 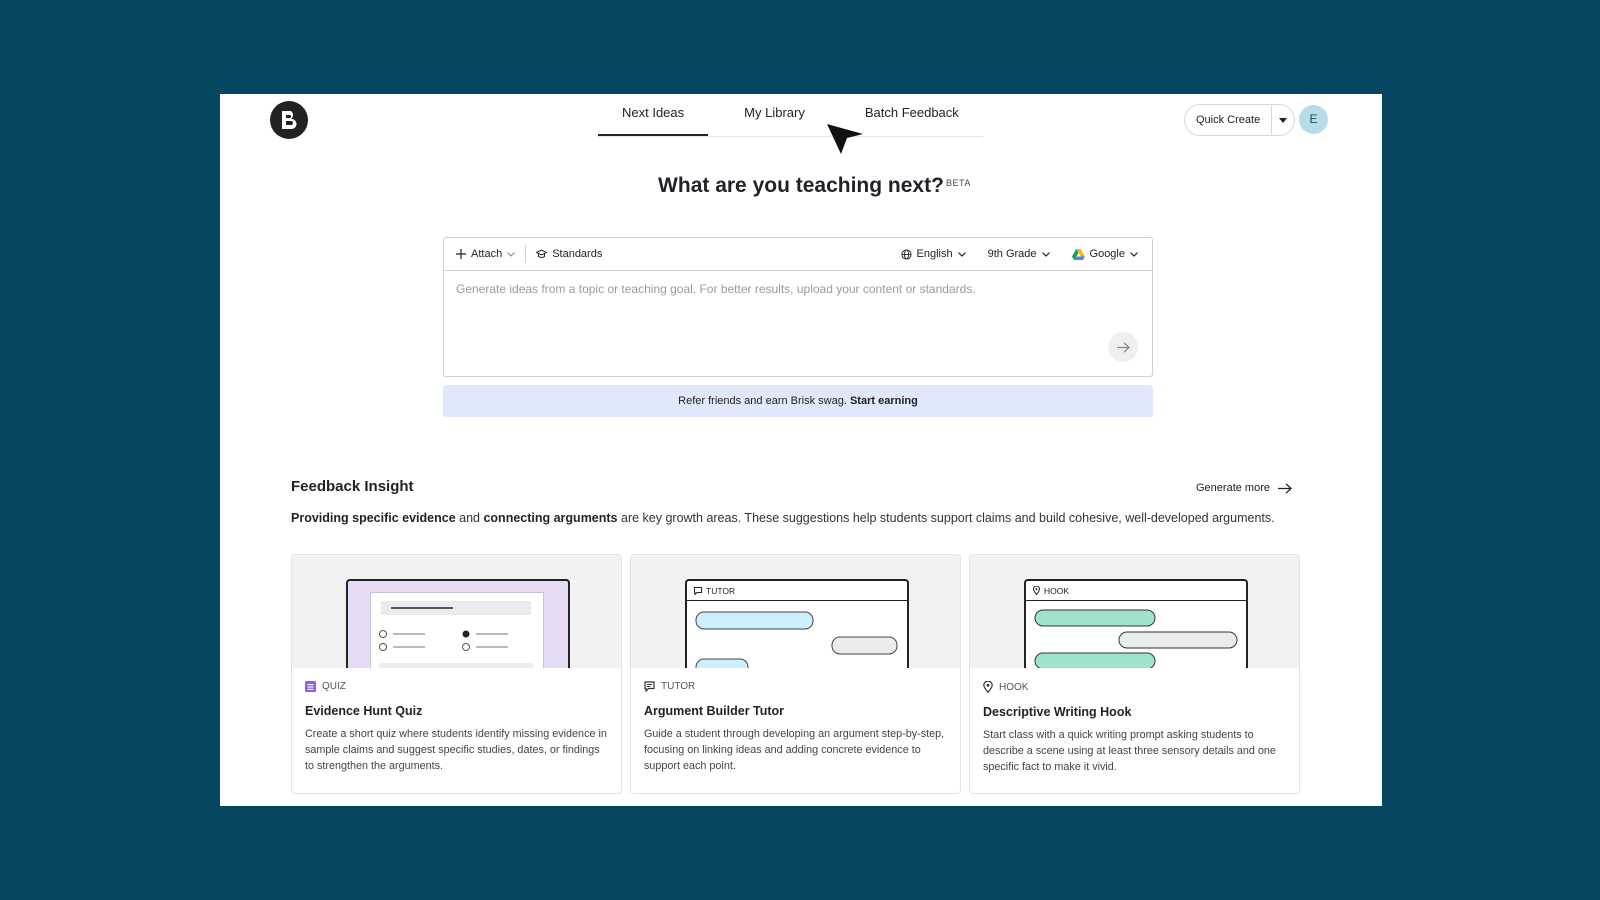 I want to click on tutor-preview-illustration: TUTOR, so click(x=797, y=623).